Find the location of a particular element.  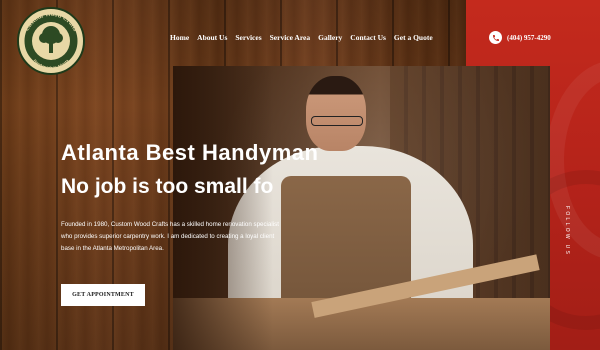

phone-icon is located at coordinates (495, 37).